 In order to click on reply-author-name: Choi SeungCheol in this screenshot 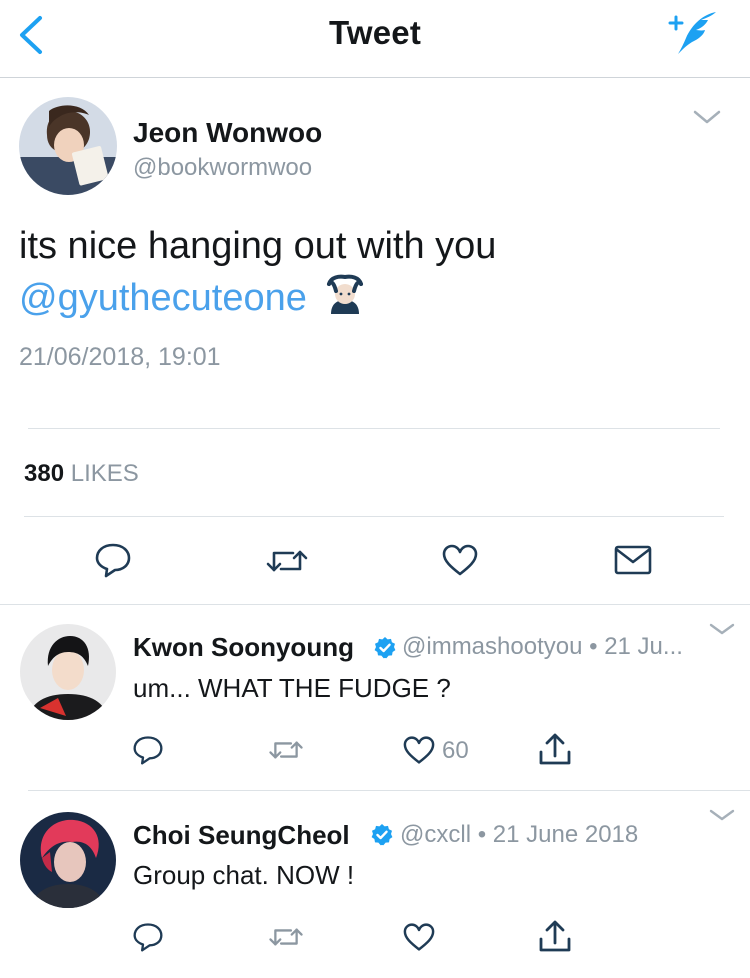, I will do `click(241, 835)`.